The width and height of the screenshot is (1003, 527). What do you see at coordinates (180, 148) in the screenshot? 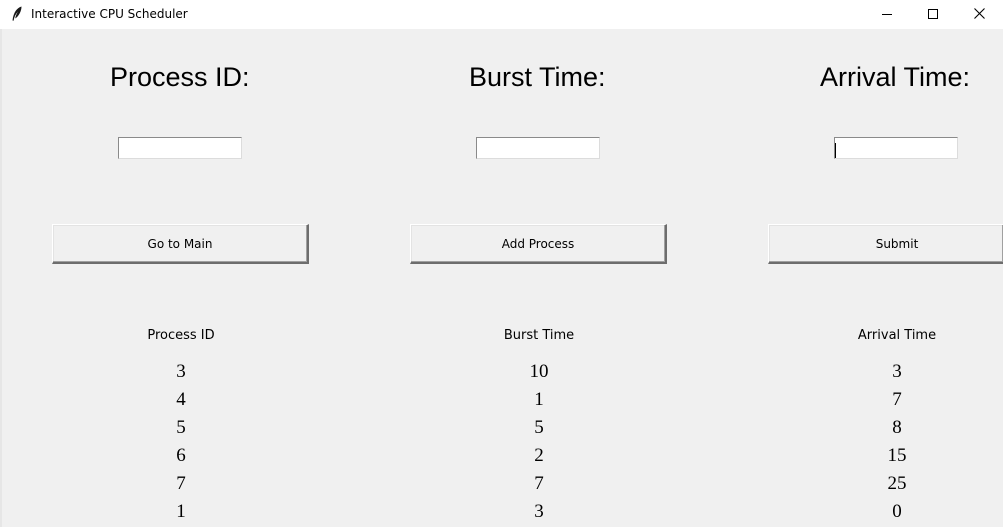
I see `process-id-input` at bounding box center [180, 148].